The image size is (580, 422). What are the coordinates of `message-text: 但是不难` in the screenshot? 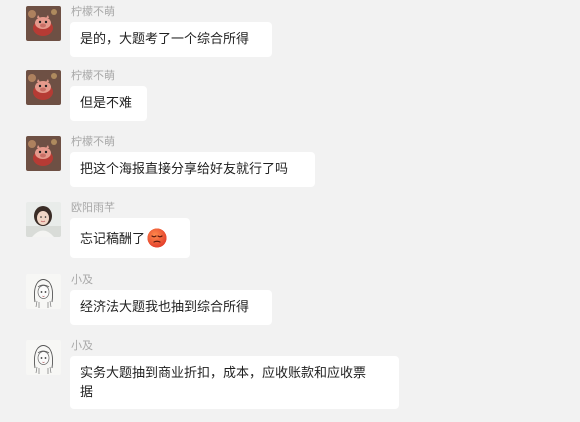 It's located at (106, 103).